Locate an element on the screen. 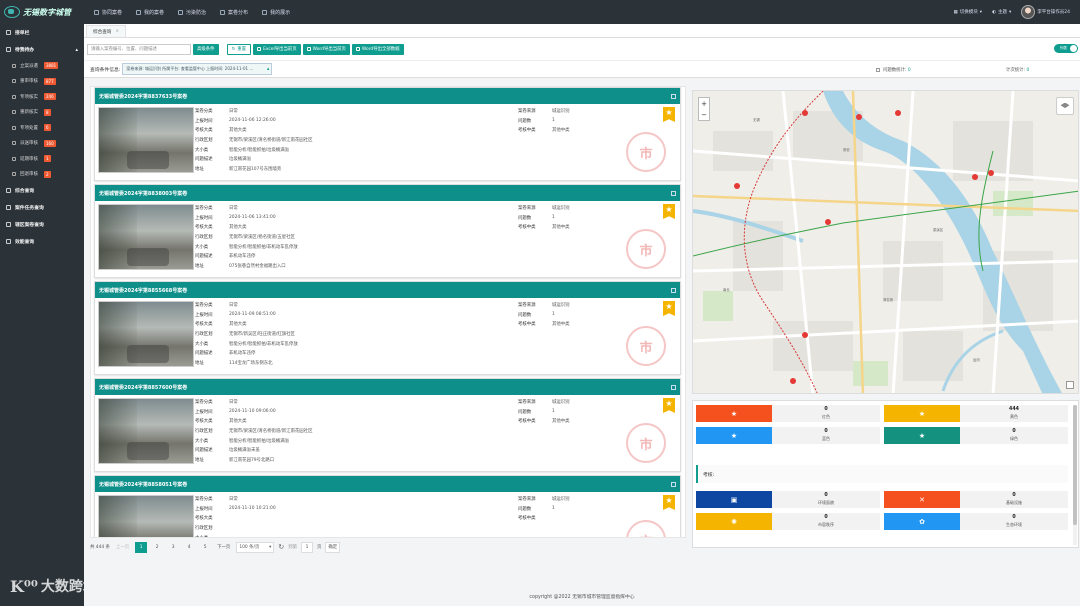 This screenshot has height=606, width=1080. sidebar-sub-return: 回退审核 2 is located at coordinates (42, 175).